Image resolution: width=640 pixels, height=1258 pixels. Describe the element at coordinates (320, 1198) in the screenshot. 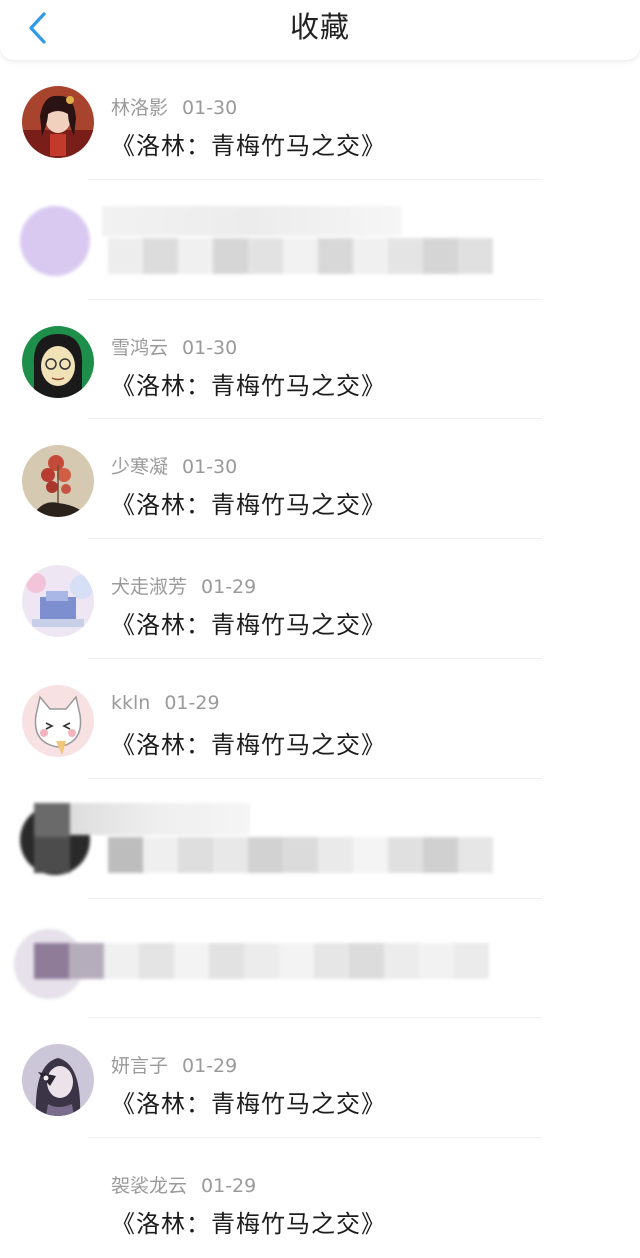

I see `list-item: 袈裟龙云 01-29 《洛林：青梅竹马之交》` at that location.